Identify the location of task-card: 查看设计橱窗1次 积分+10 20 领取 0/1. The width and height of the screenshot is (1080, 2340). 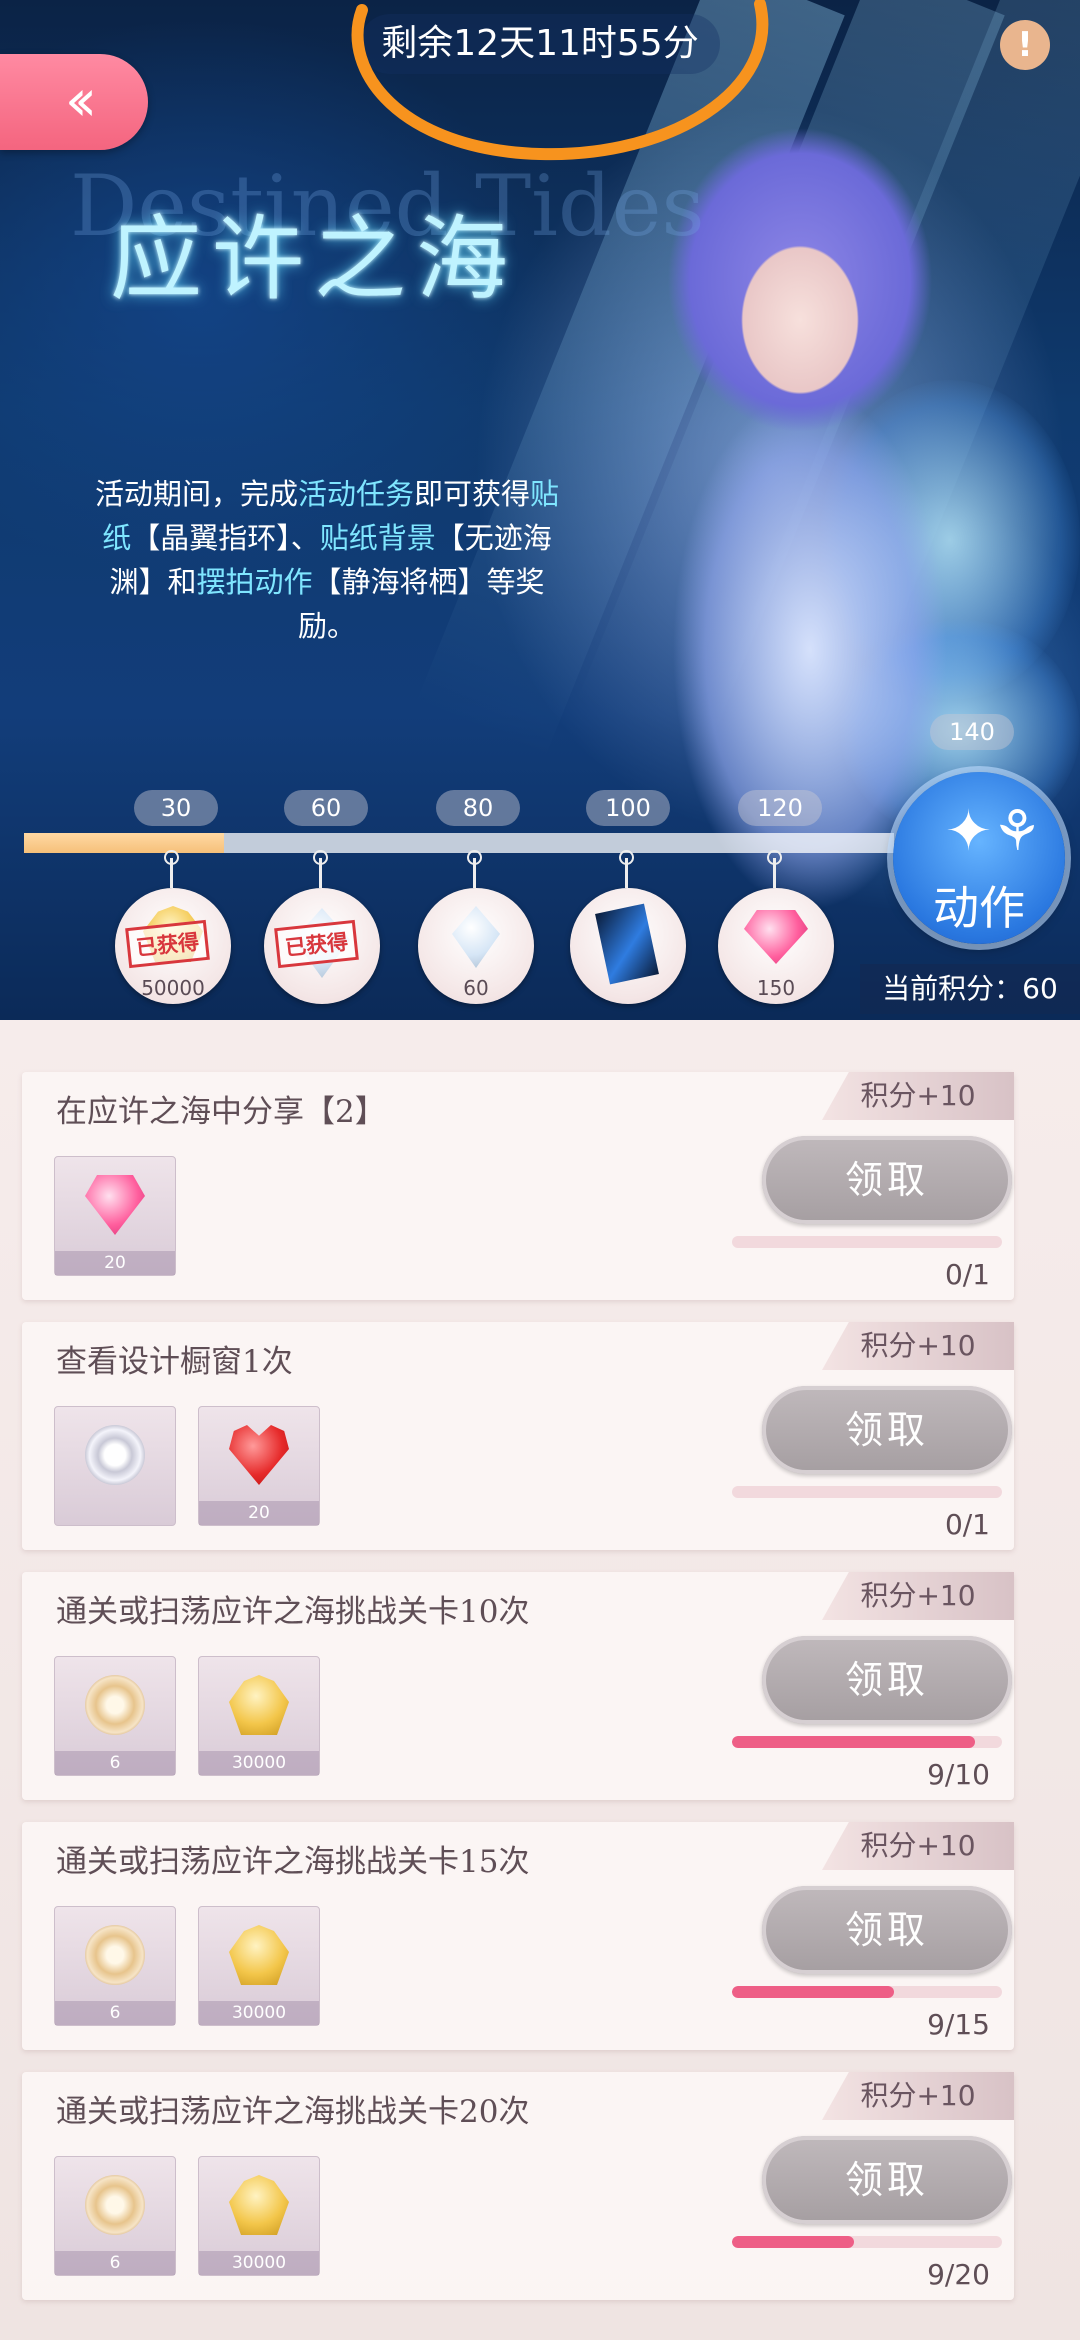
(518, 1436).